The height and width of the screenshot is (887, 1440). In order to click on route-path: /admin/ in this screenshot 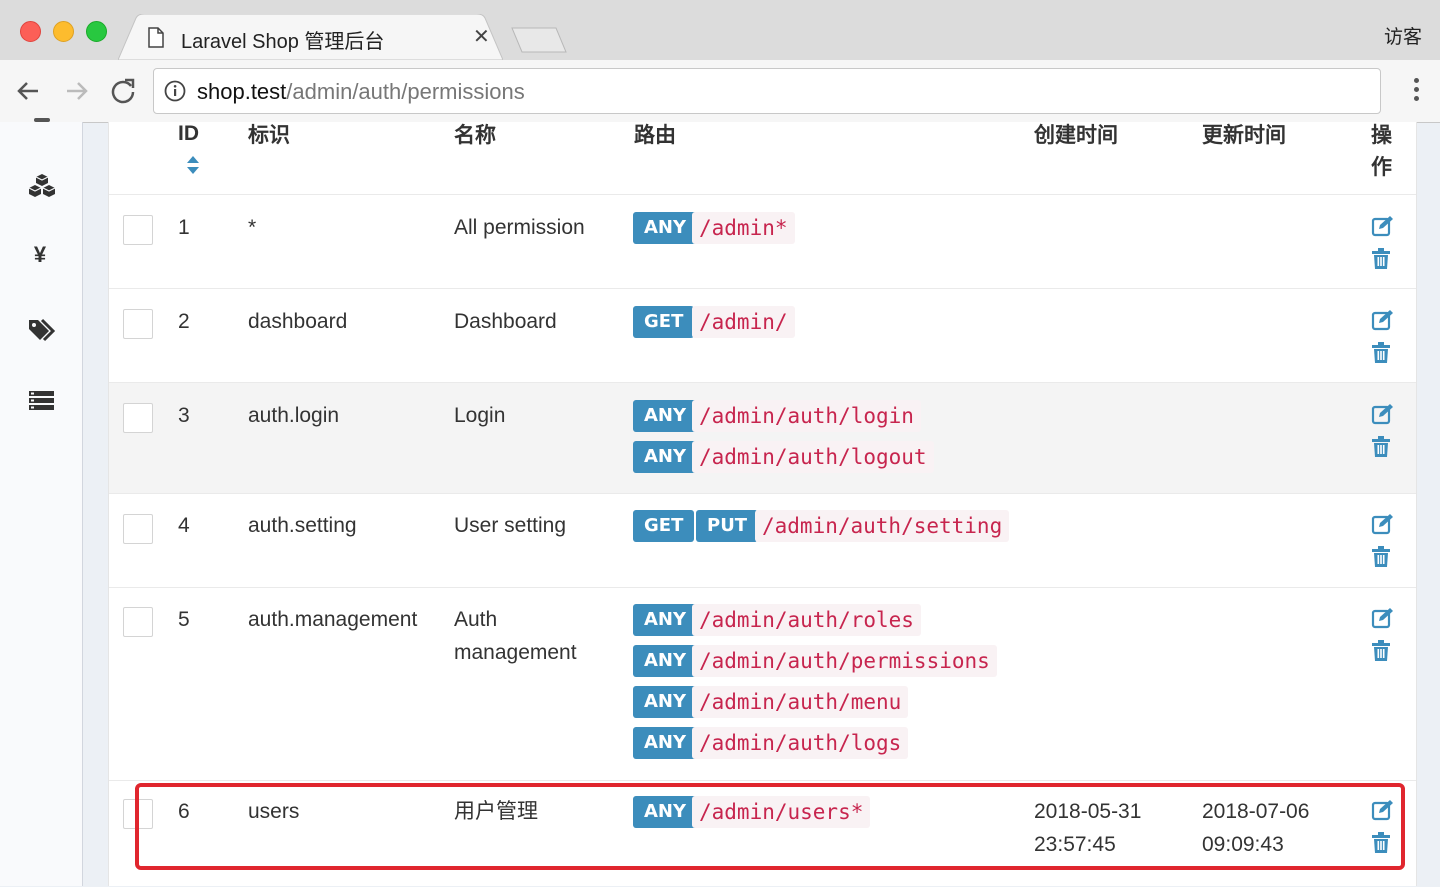, I will do `click(743, 322)`.